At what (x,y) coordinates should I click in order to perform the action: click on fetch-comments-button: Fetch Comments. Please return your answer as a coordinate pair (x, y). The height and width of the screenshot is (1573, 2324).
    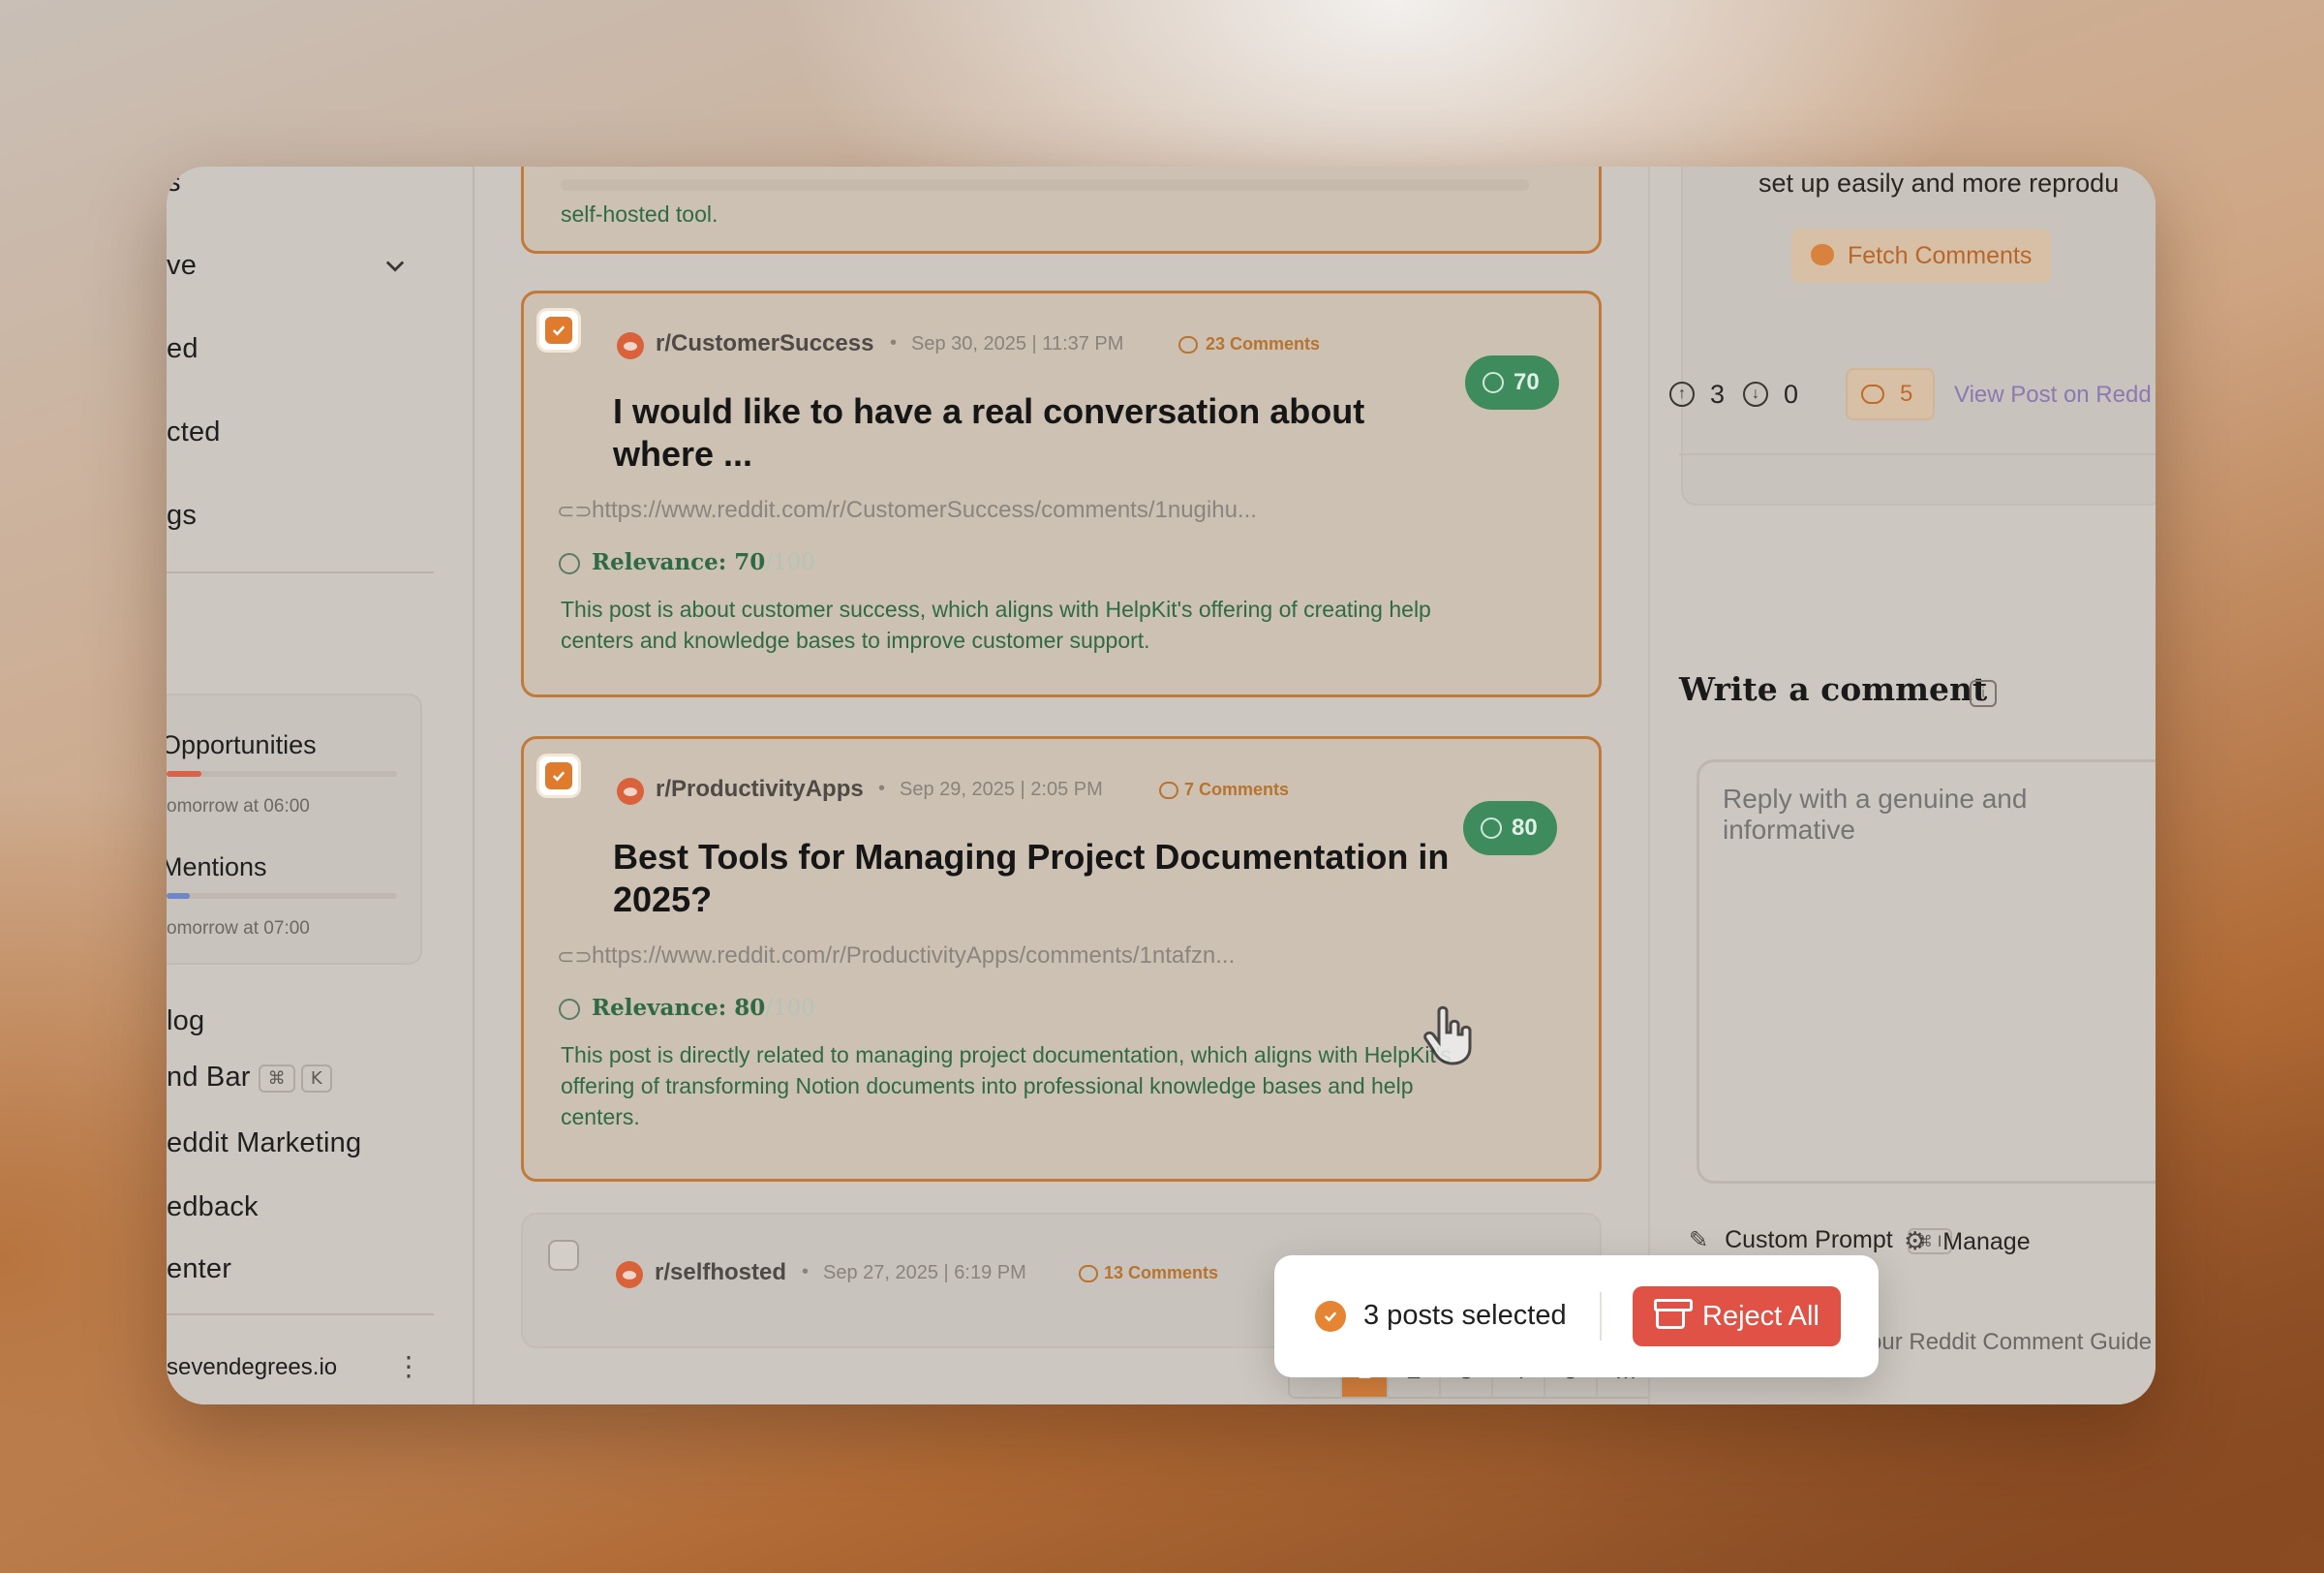
    Looking at the image, I should click on (1922, 256).